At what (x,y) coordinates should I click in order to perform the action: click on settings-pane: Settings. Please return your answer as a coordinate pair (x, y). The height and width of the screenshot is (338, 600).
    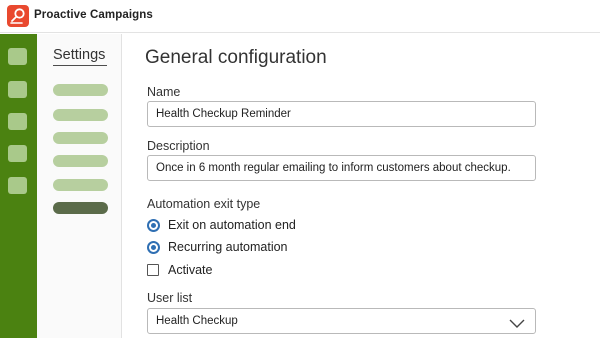
    Looking at the image, I should click on (79, 186).